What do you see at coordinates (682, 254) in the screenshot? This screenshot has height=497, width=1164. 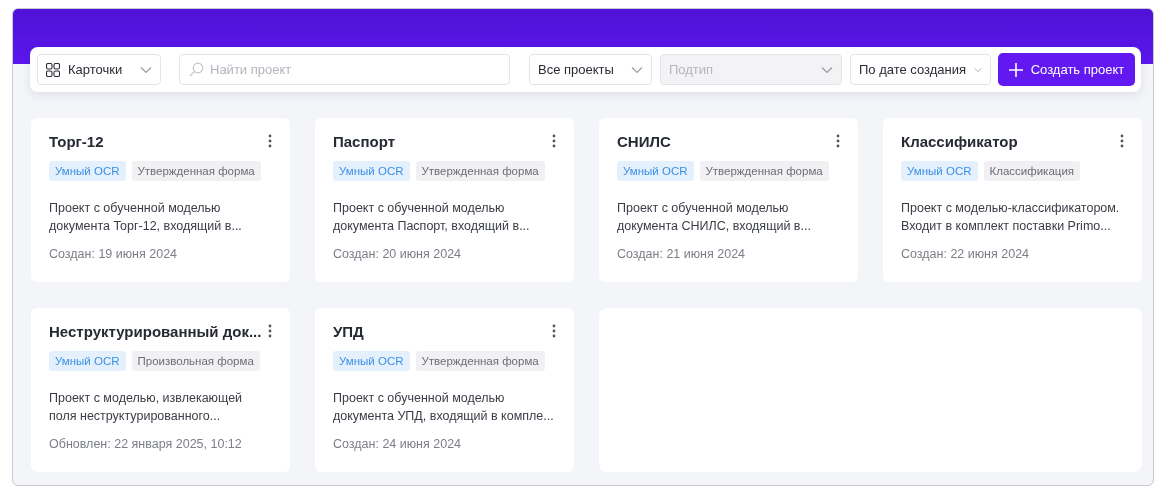 I see `card-date: Создан: 21 июня 2024` at bounding box center [682, 254].